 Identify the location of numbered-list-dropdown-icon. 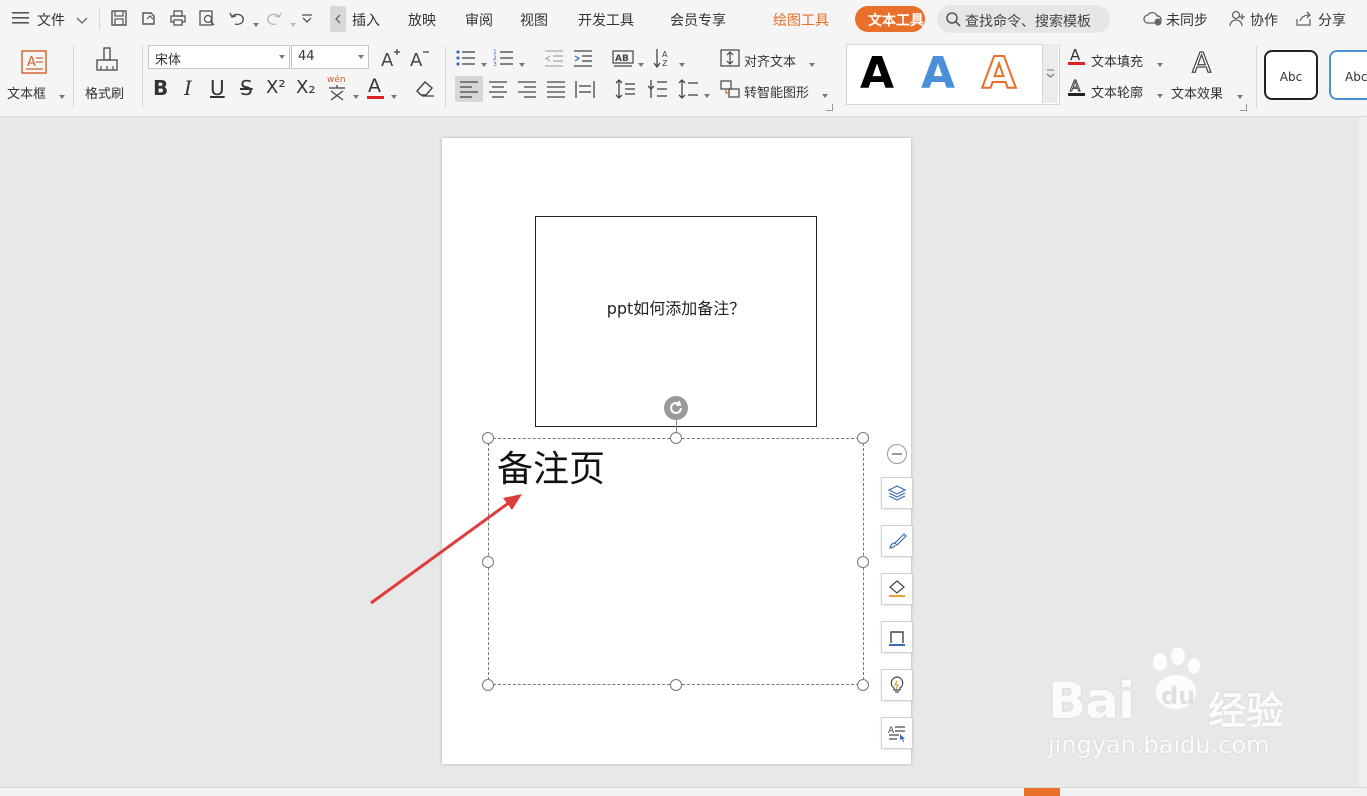
(520, 64).